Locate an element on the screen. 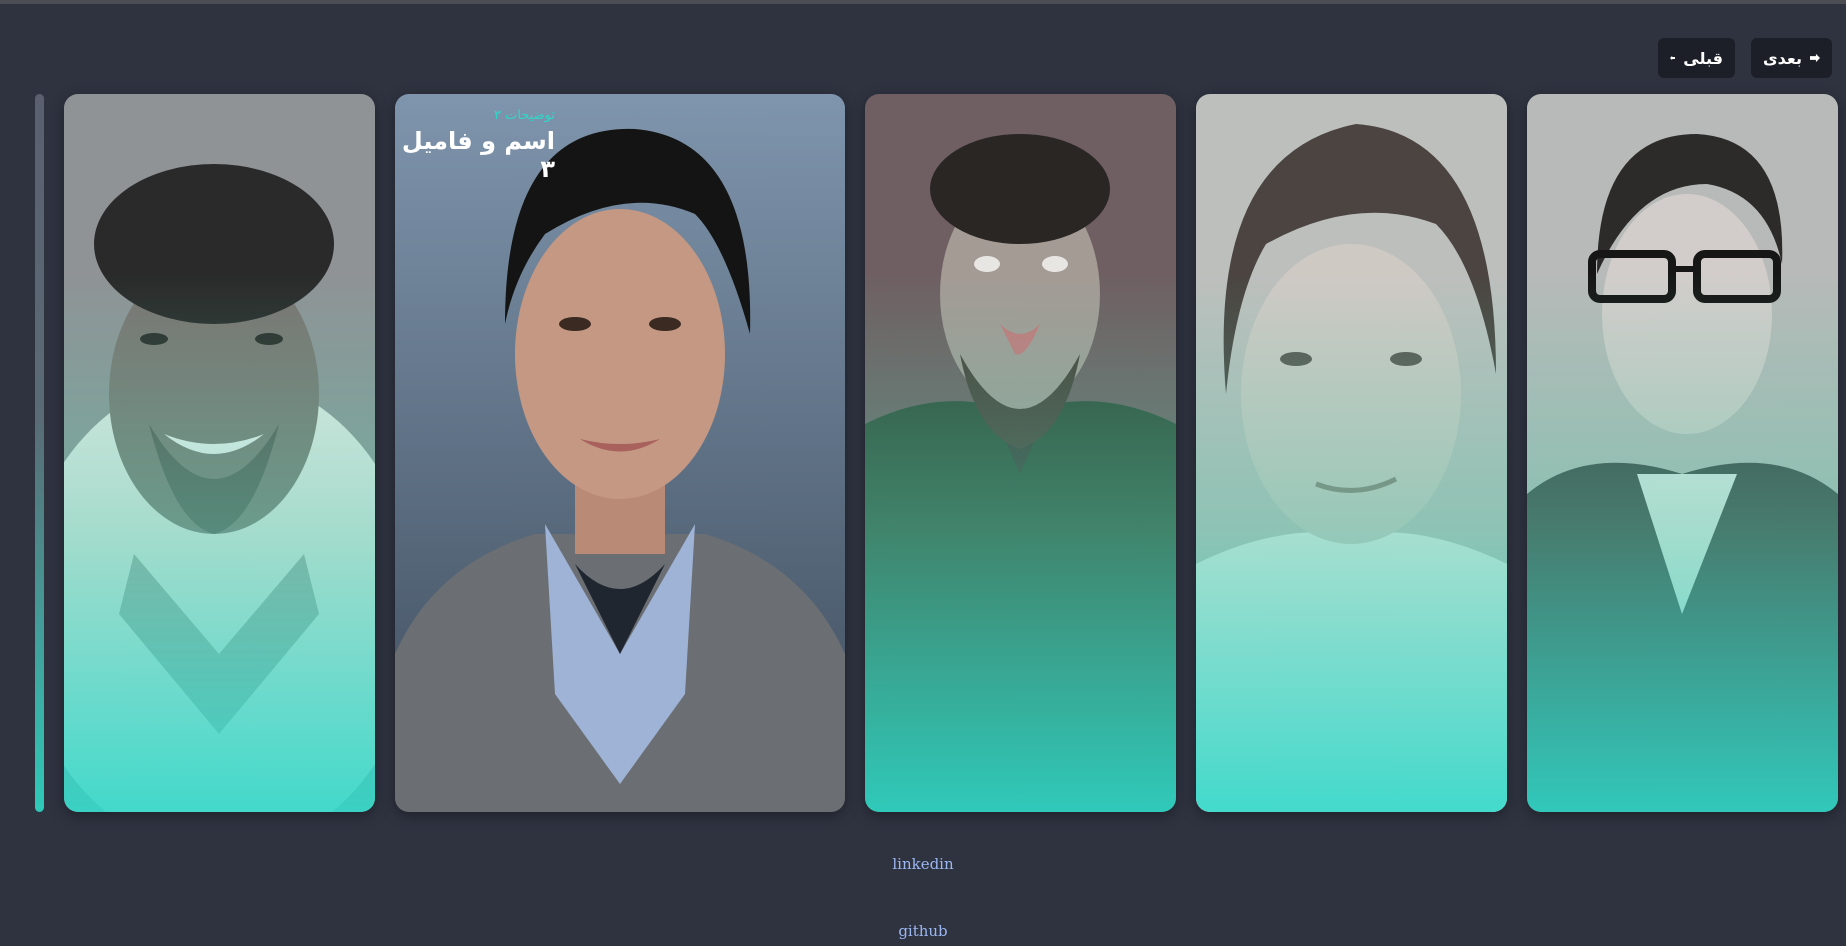 The image size is (1846, 946). prev-button: قبلی is located at coordinates (1696, 58).